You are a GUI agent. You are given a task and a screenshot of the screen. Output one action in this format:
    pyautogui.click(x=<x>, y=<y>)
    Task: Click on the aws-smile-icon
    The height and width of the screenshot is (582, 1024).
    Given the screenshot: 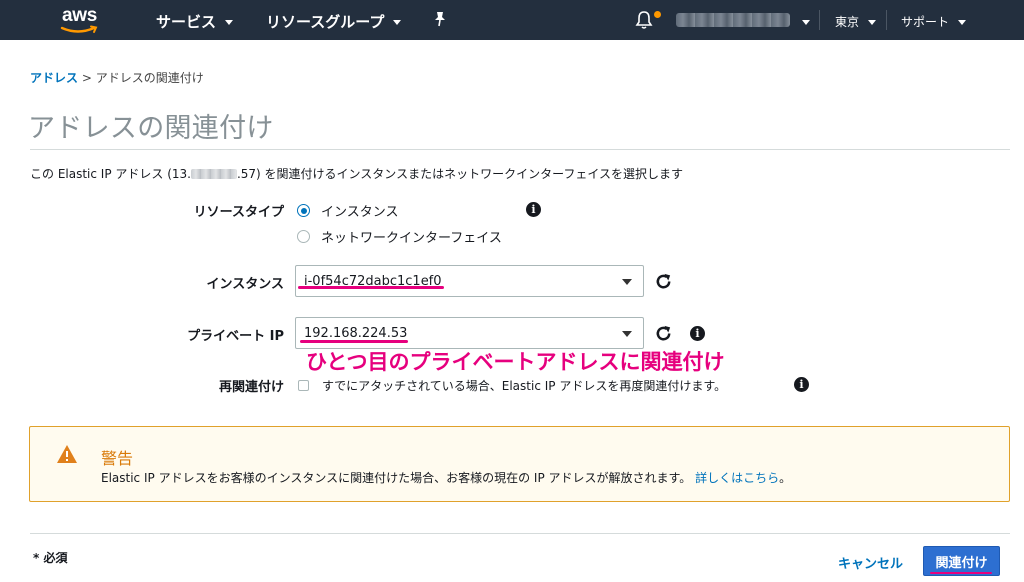 What is the action you would take?
    pyautogui.click(x=79, y=29)
    